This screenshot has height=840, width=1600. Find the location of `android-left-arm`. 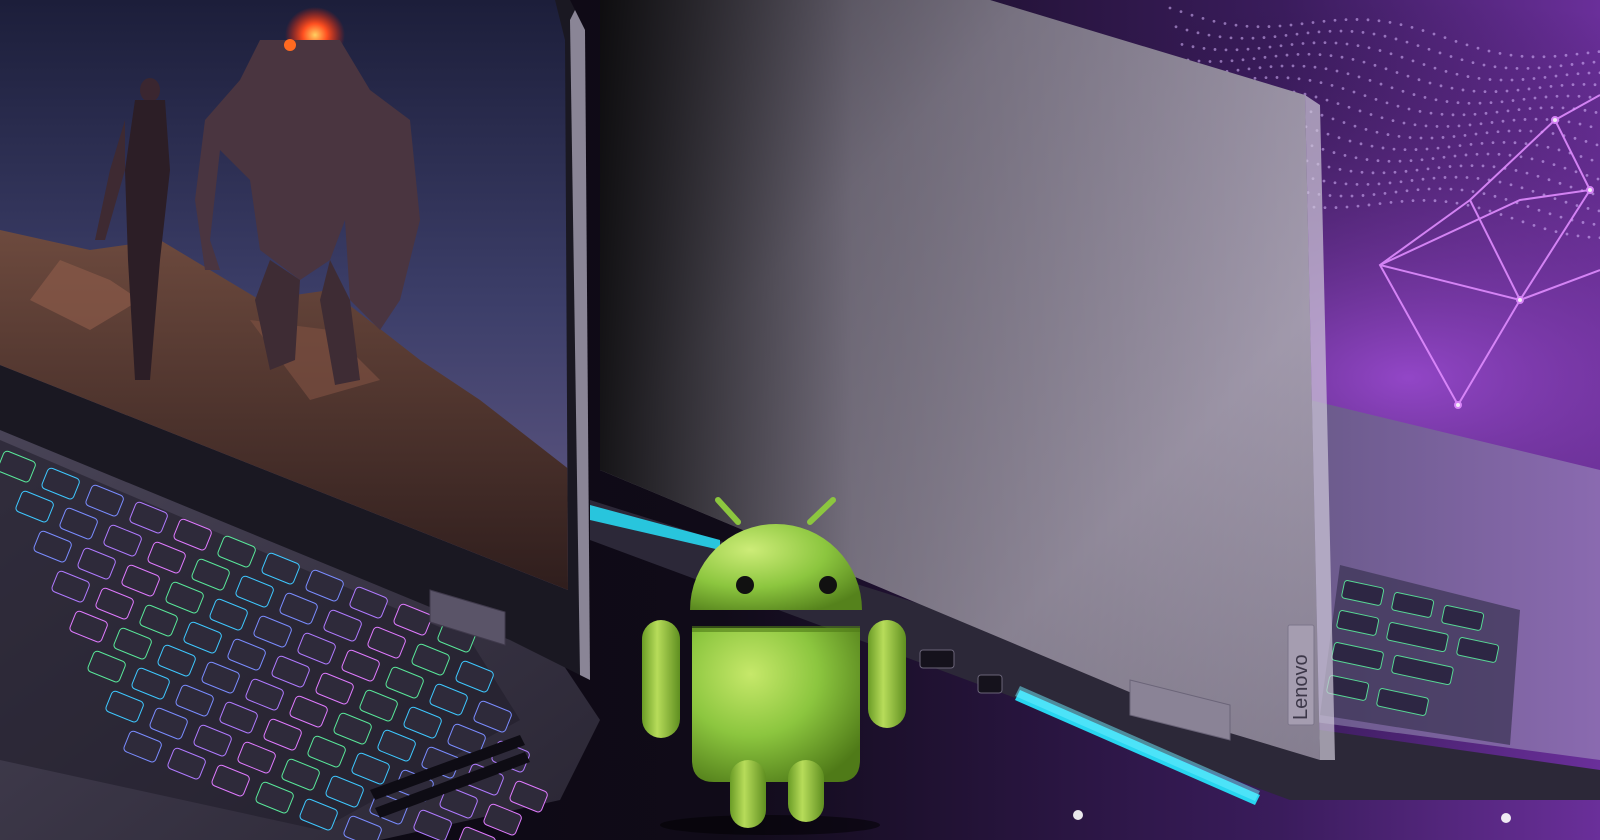

android-left-arm is located at coordinates (661, 679).